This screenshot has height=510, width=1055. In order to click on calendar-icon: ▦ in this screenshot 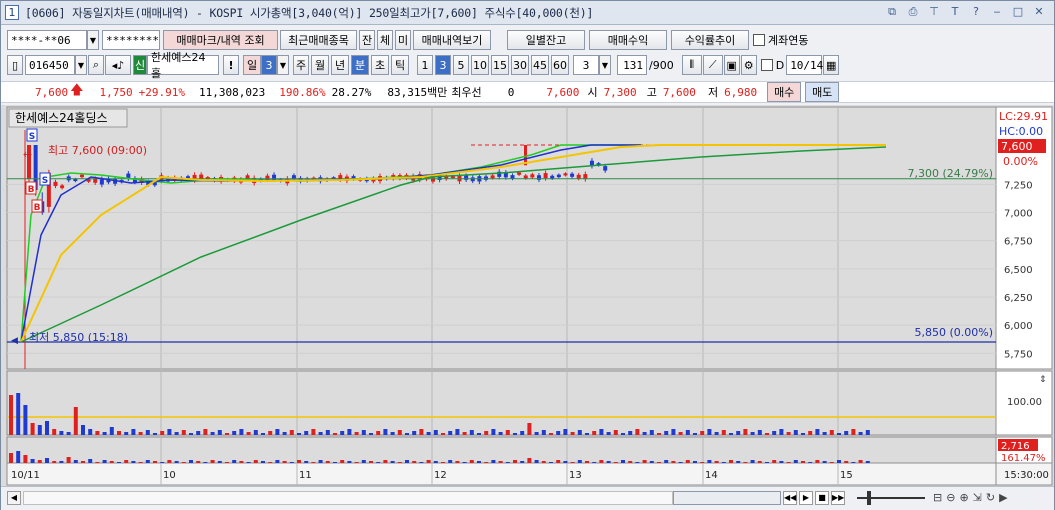, I will do `click(831, 65)`.